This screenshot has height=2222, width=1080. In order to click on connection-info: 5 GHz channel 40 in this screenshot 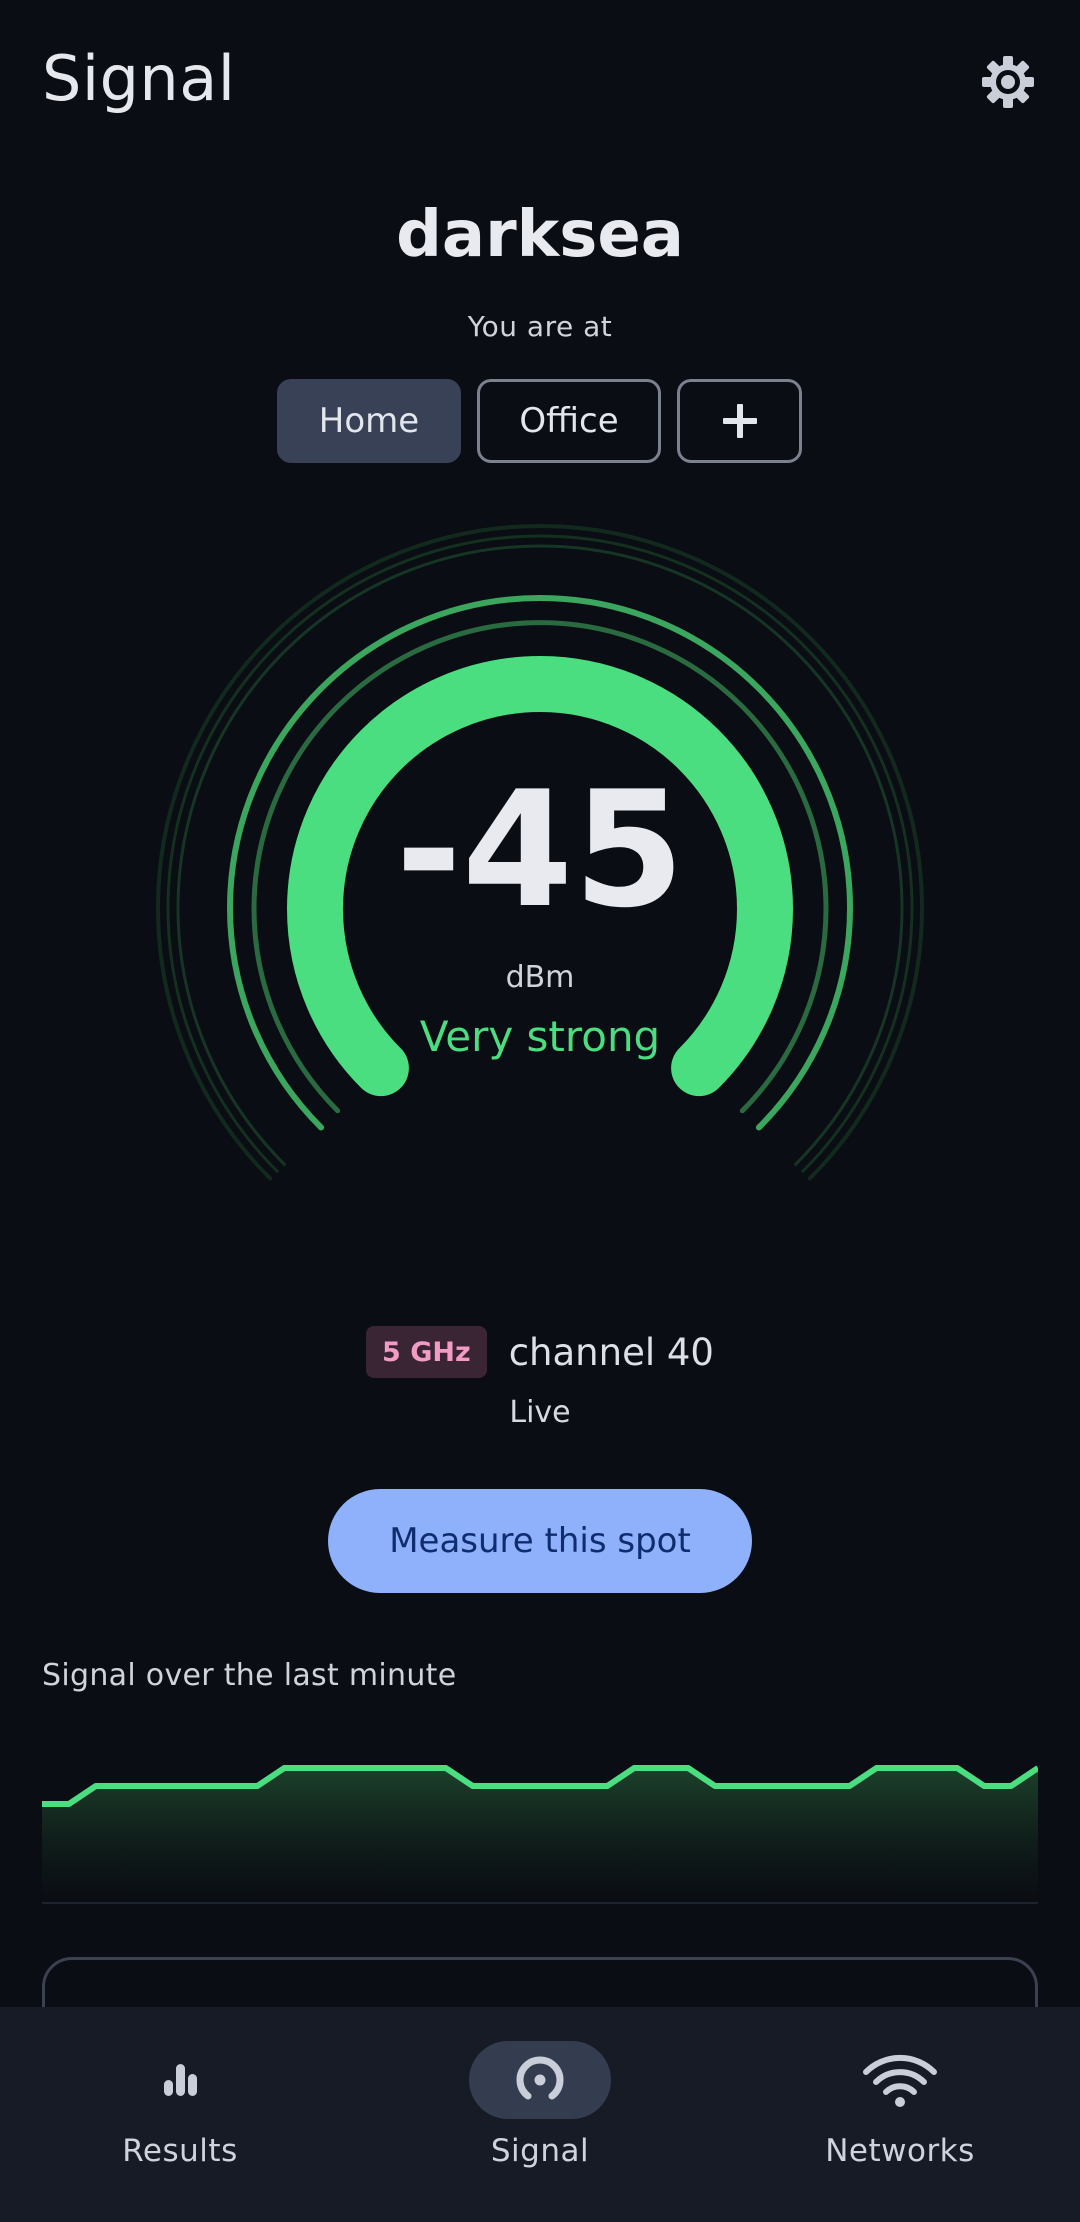, I will do `click(540, 1352)`.